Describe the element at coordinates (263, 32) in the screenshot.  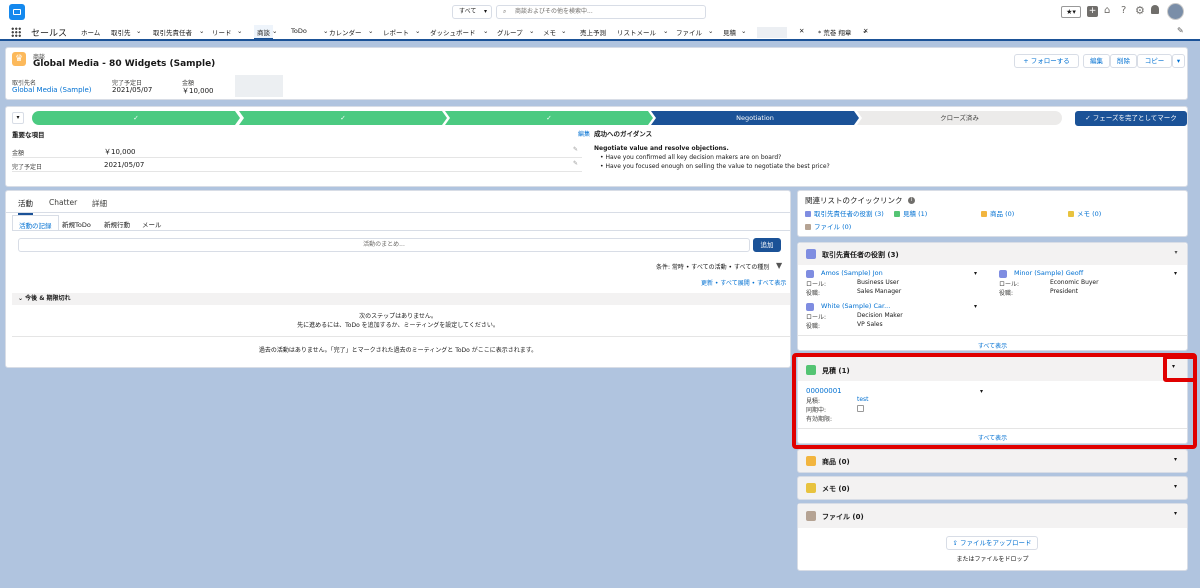
I see `nav-tab: 商談` at that location.